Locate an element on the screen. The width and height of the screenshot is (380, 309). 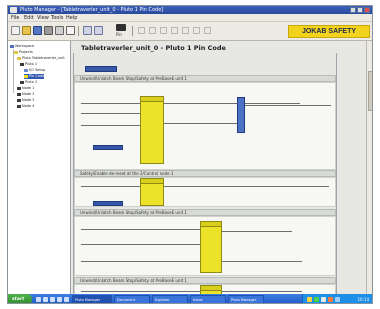
toolbar: Pin JOKAB SAFETY is located at coordinates (190, 31).